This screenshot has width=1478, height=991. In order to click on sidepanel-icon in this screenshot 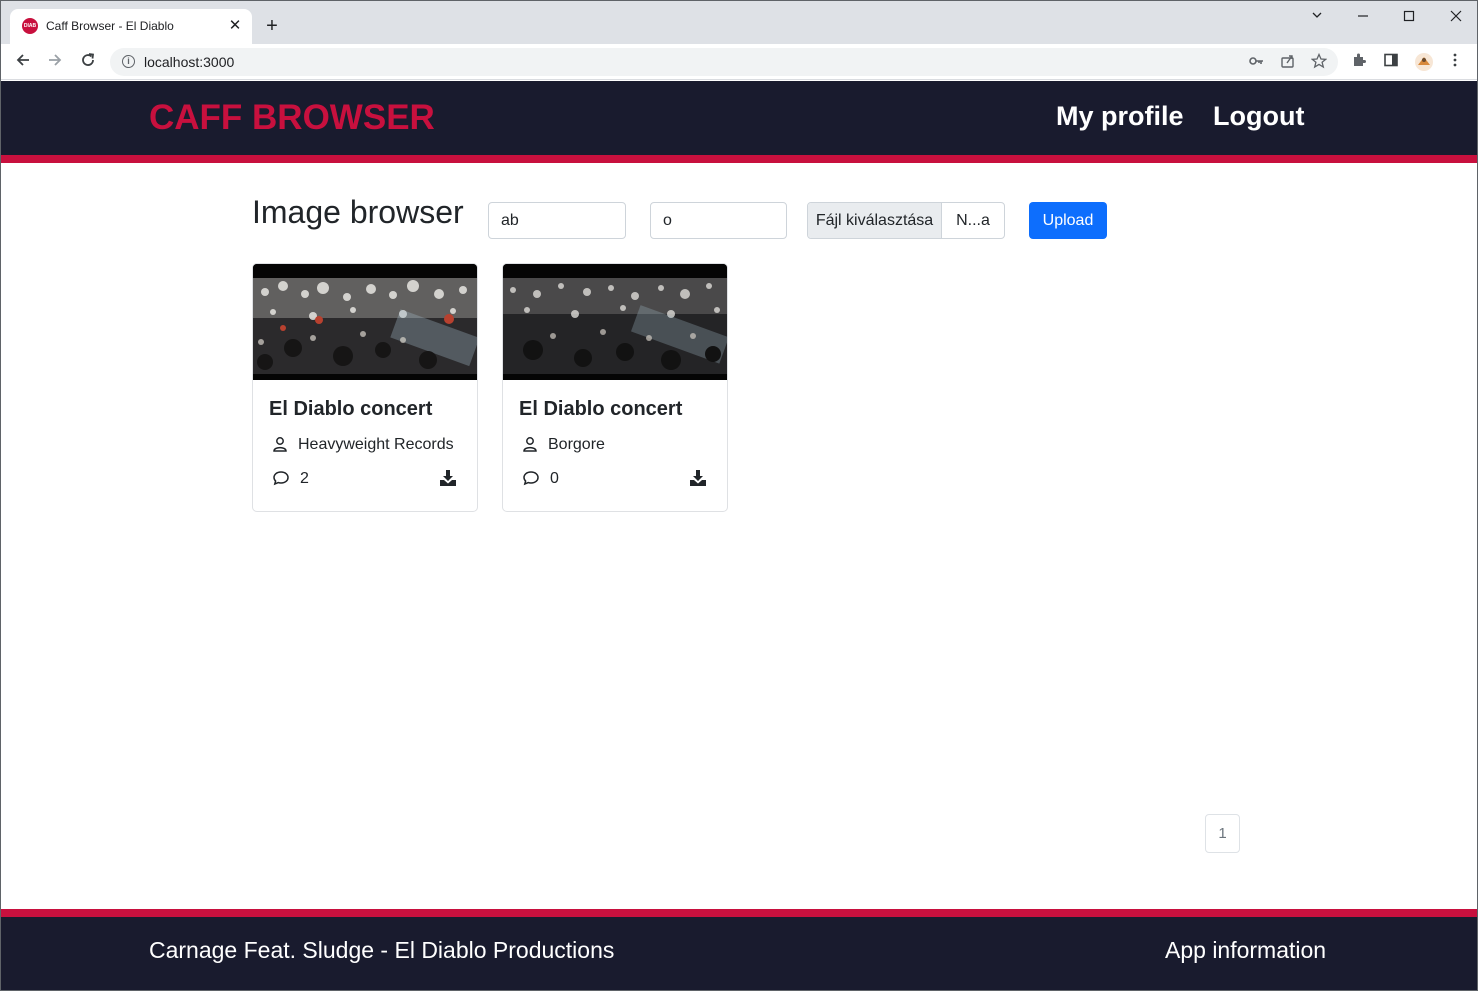, I will do `click(1391, 62)`.